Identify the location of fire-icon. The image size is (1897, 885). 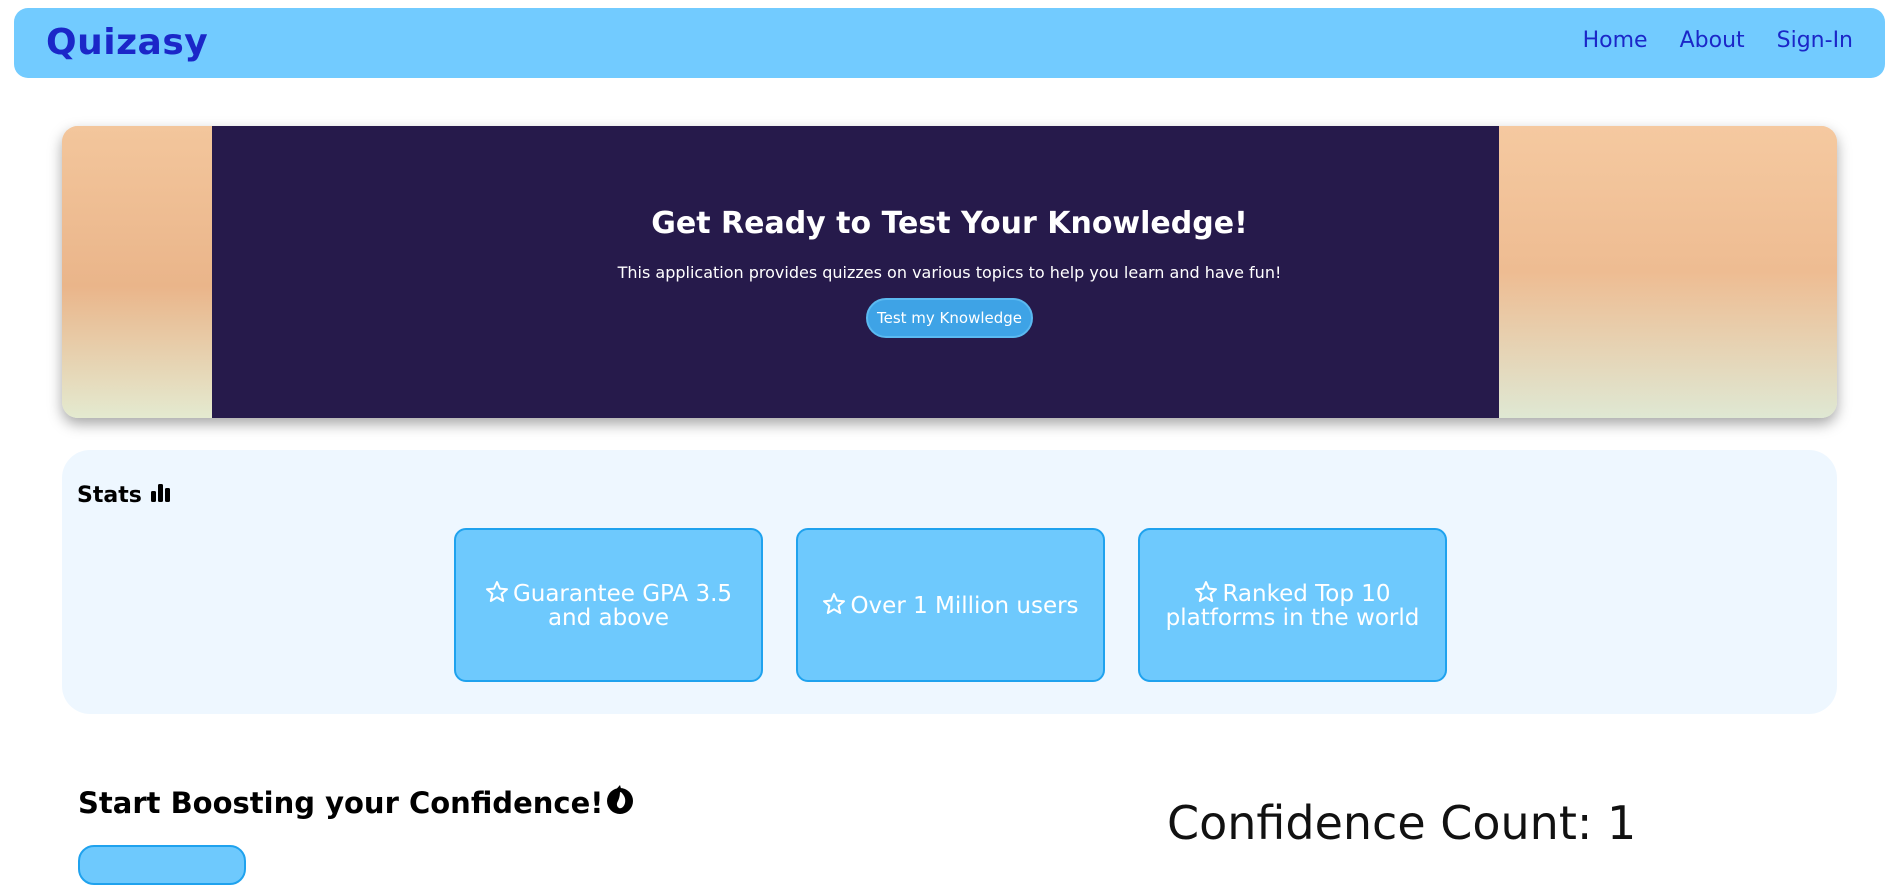
(620, 802).